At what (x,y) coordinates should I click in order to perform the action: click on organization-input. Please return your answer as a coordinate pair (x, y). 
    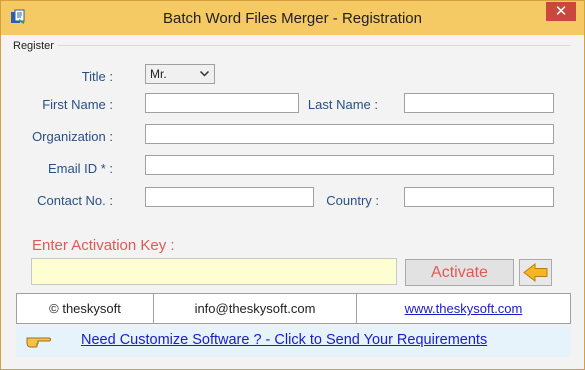
    Looking at the image, I should click on (349, 134).